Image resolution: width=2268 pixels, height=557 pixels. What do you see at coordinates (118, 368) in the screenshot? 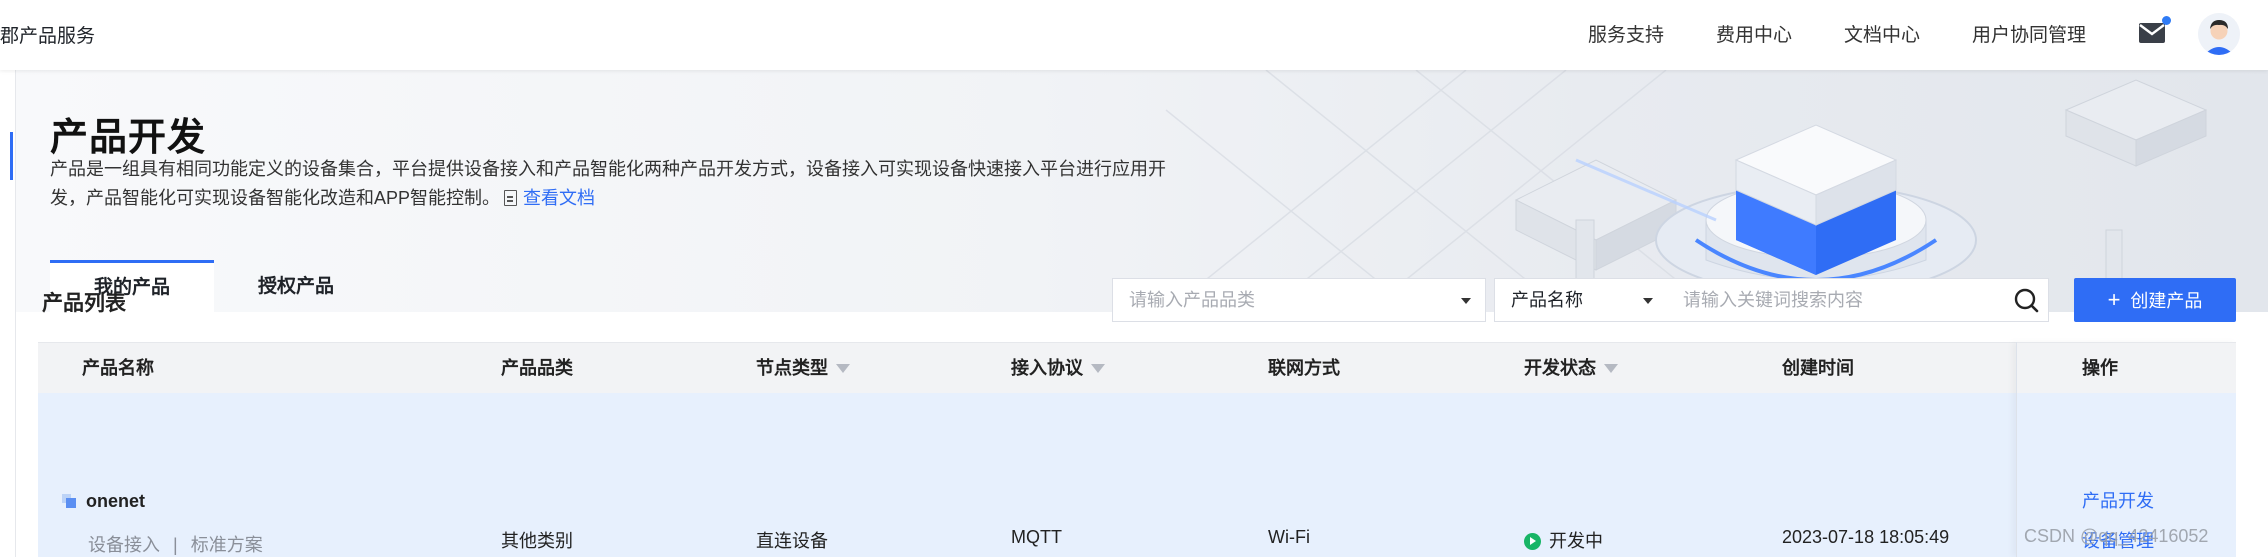
I see `col-product-name: 产品名称` at bounding box center [118, 368].